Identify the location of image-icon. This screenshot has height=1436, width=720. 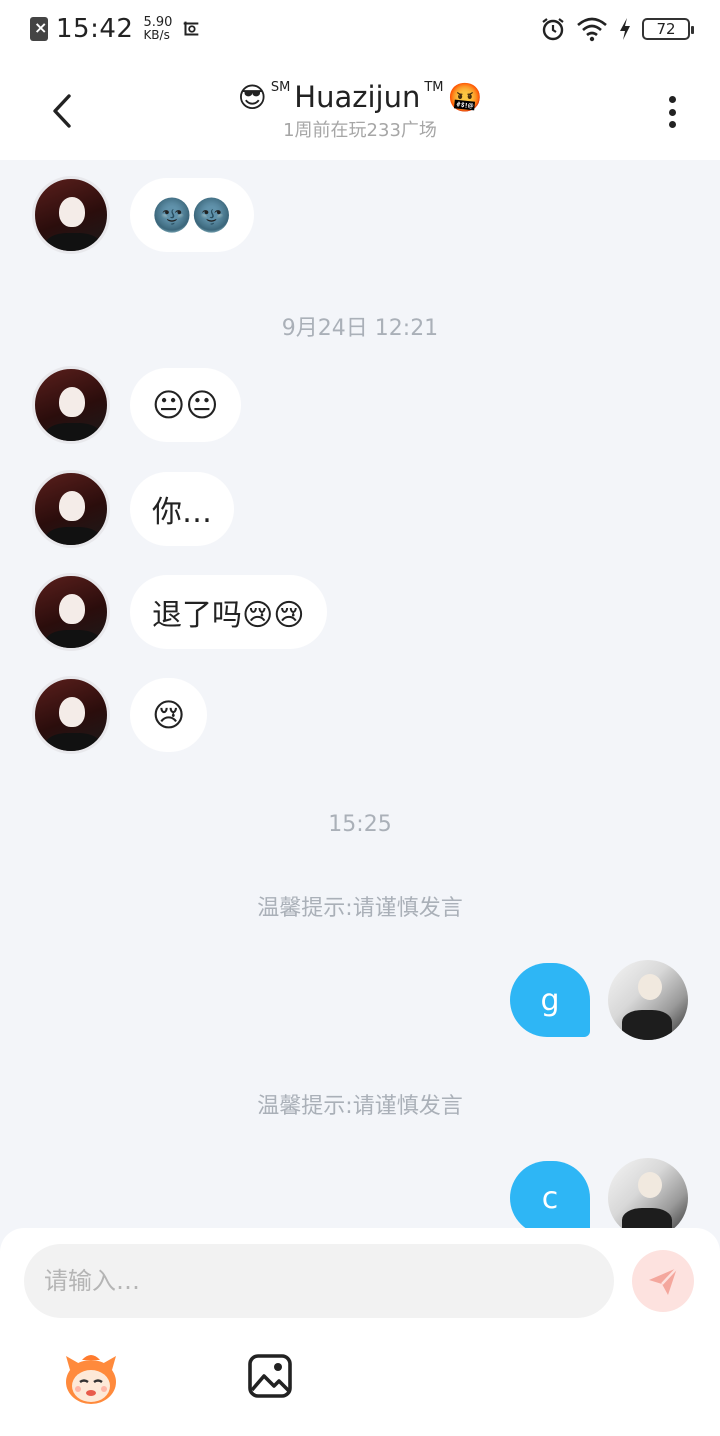
(270, 1376).